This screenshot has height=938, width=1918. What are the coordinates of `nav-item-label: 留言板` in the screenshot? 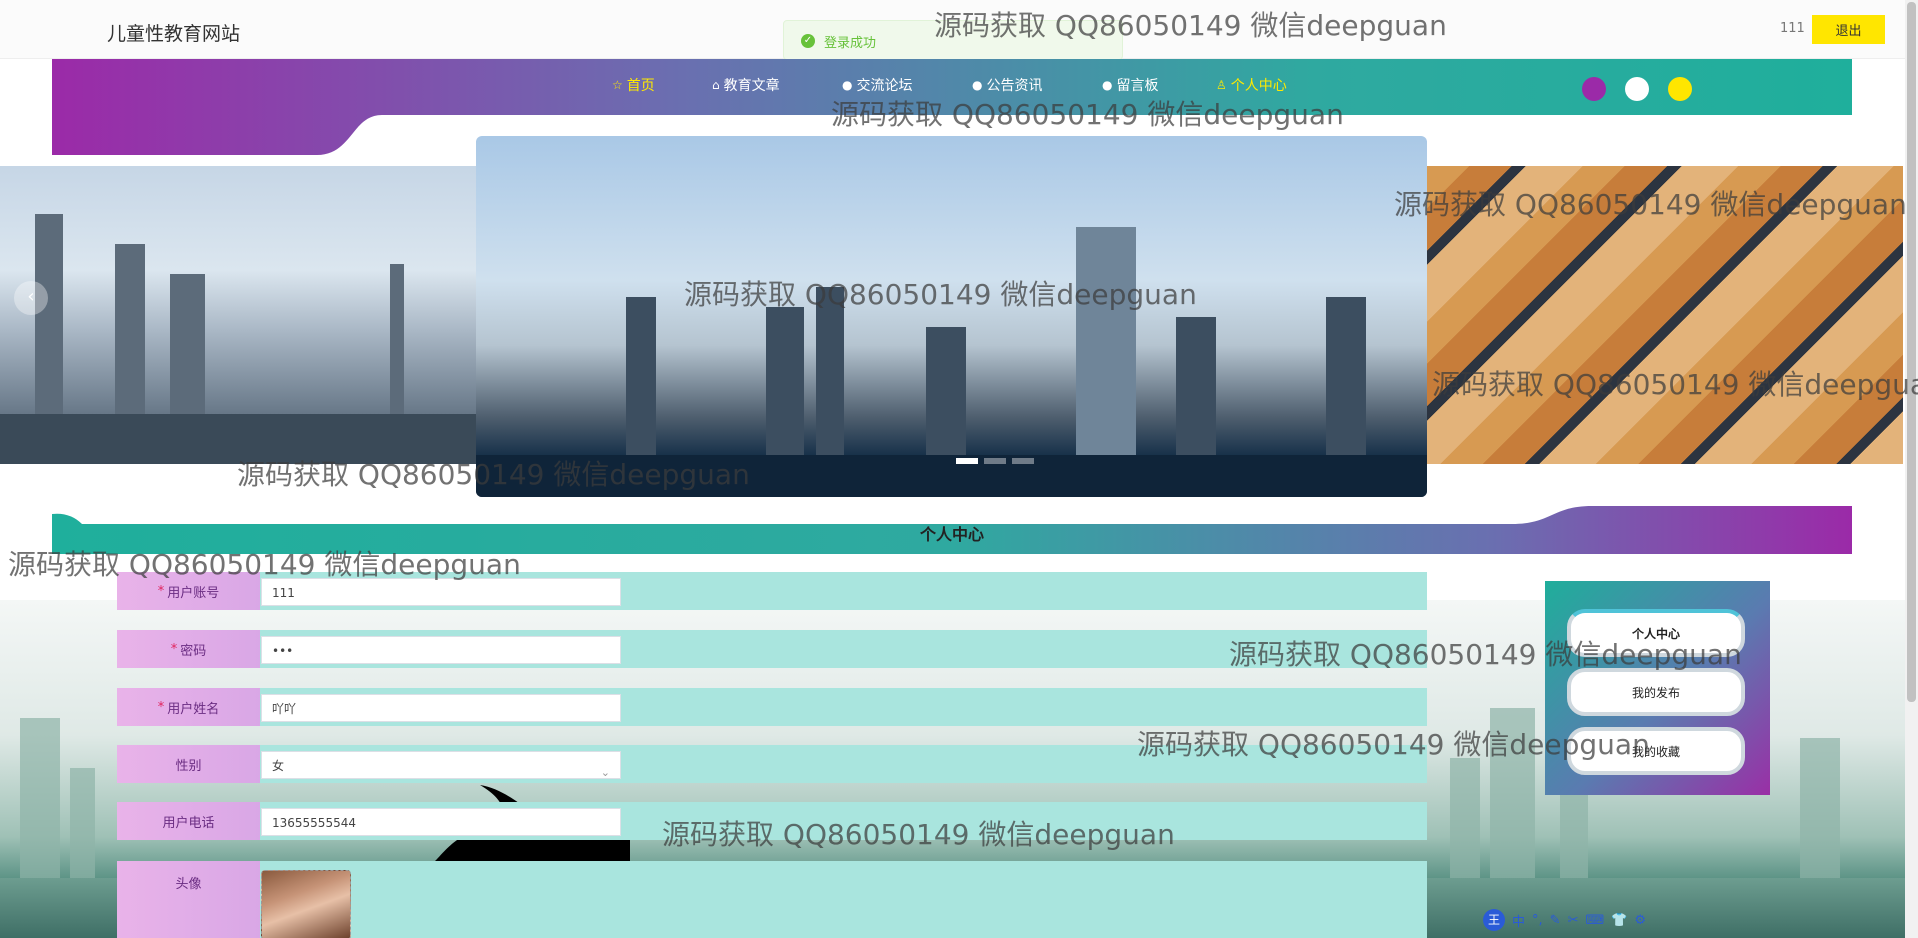 It's located at (1137, 86).